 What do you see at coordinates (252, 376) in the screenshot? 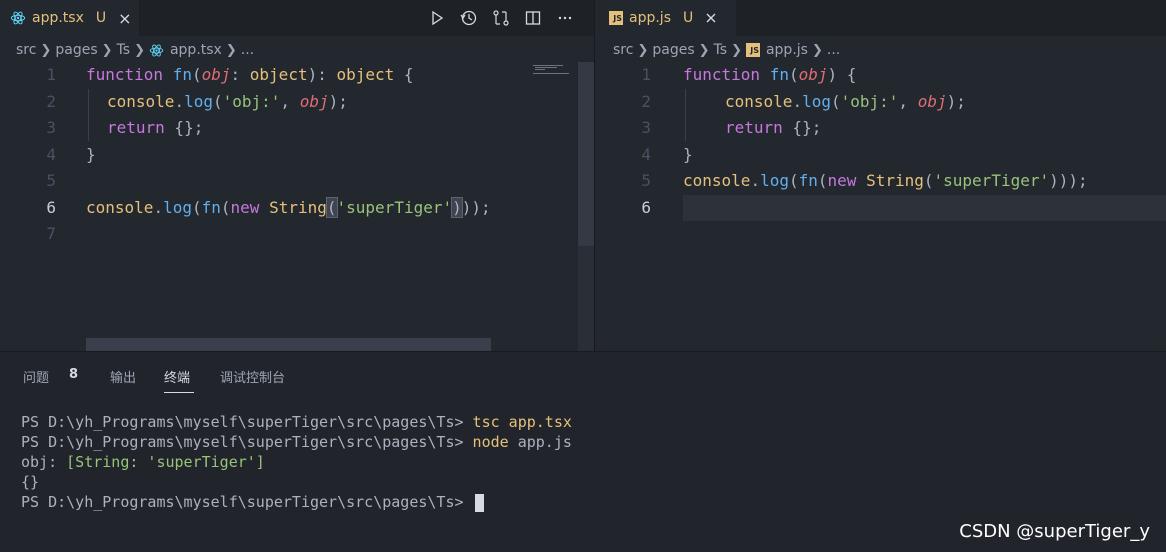
I see `tab-debug-console: 调试控制台` at bounding box center [252, 376].